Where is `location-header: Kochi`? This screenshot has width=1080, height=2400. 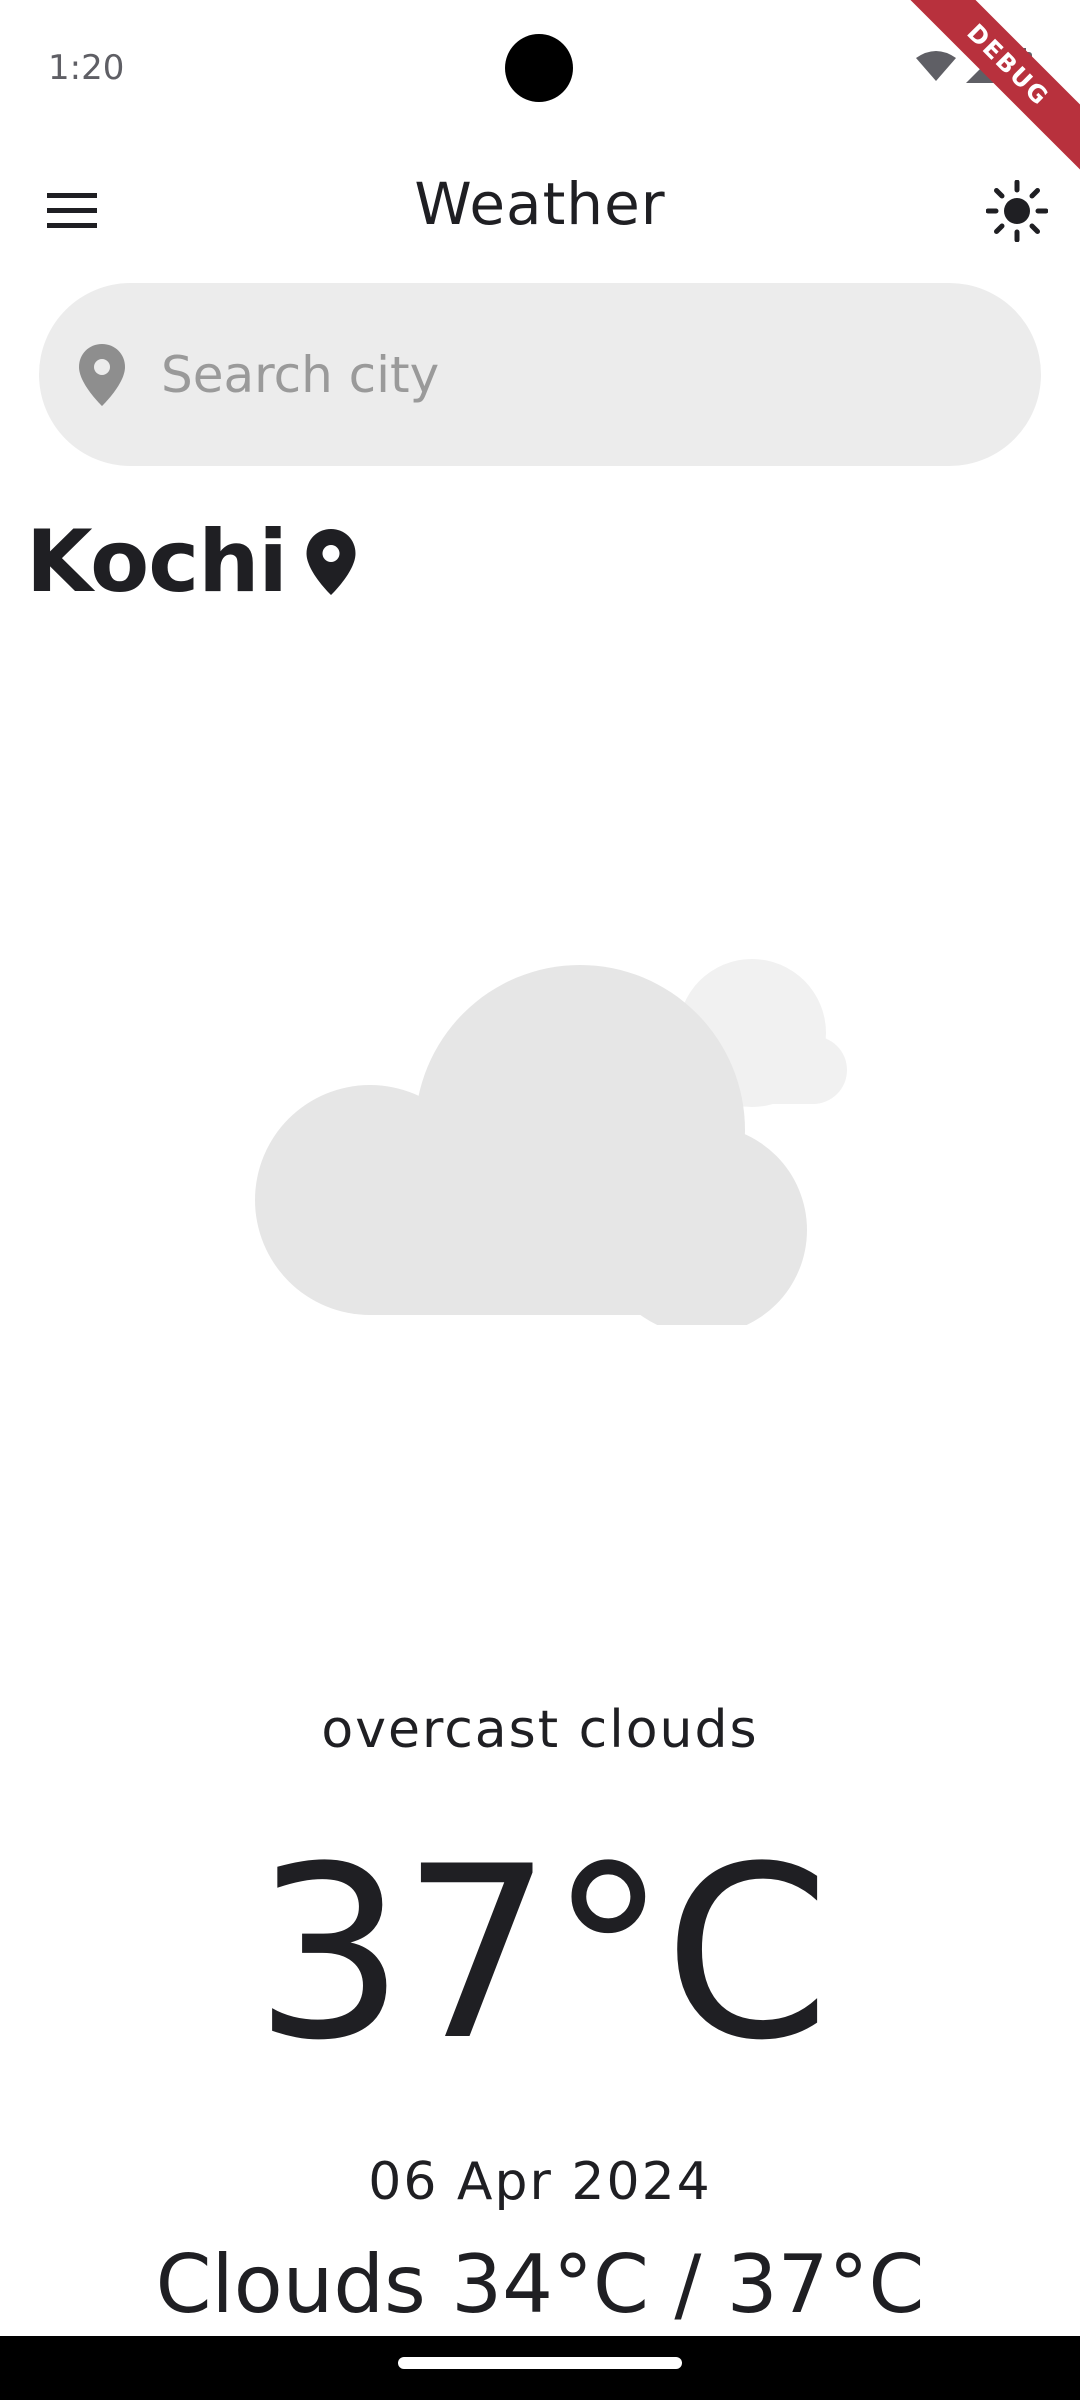
location-header: Kochi is located at coordinates (194, 562).